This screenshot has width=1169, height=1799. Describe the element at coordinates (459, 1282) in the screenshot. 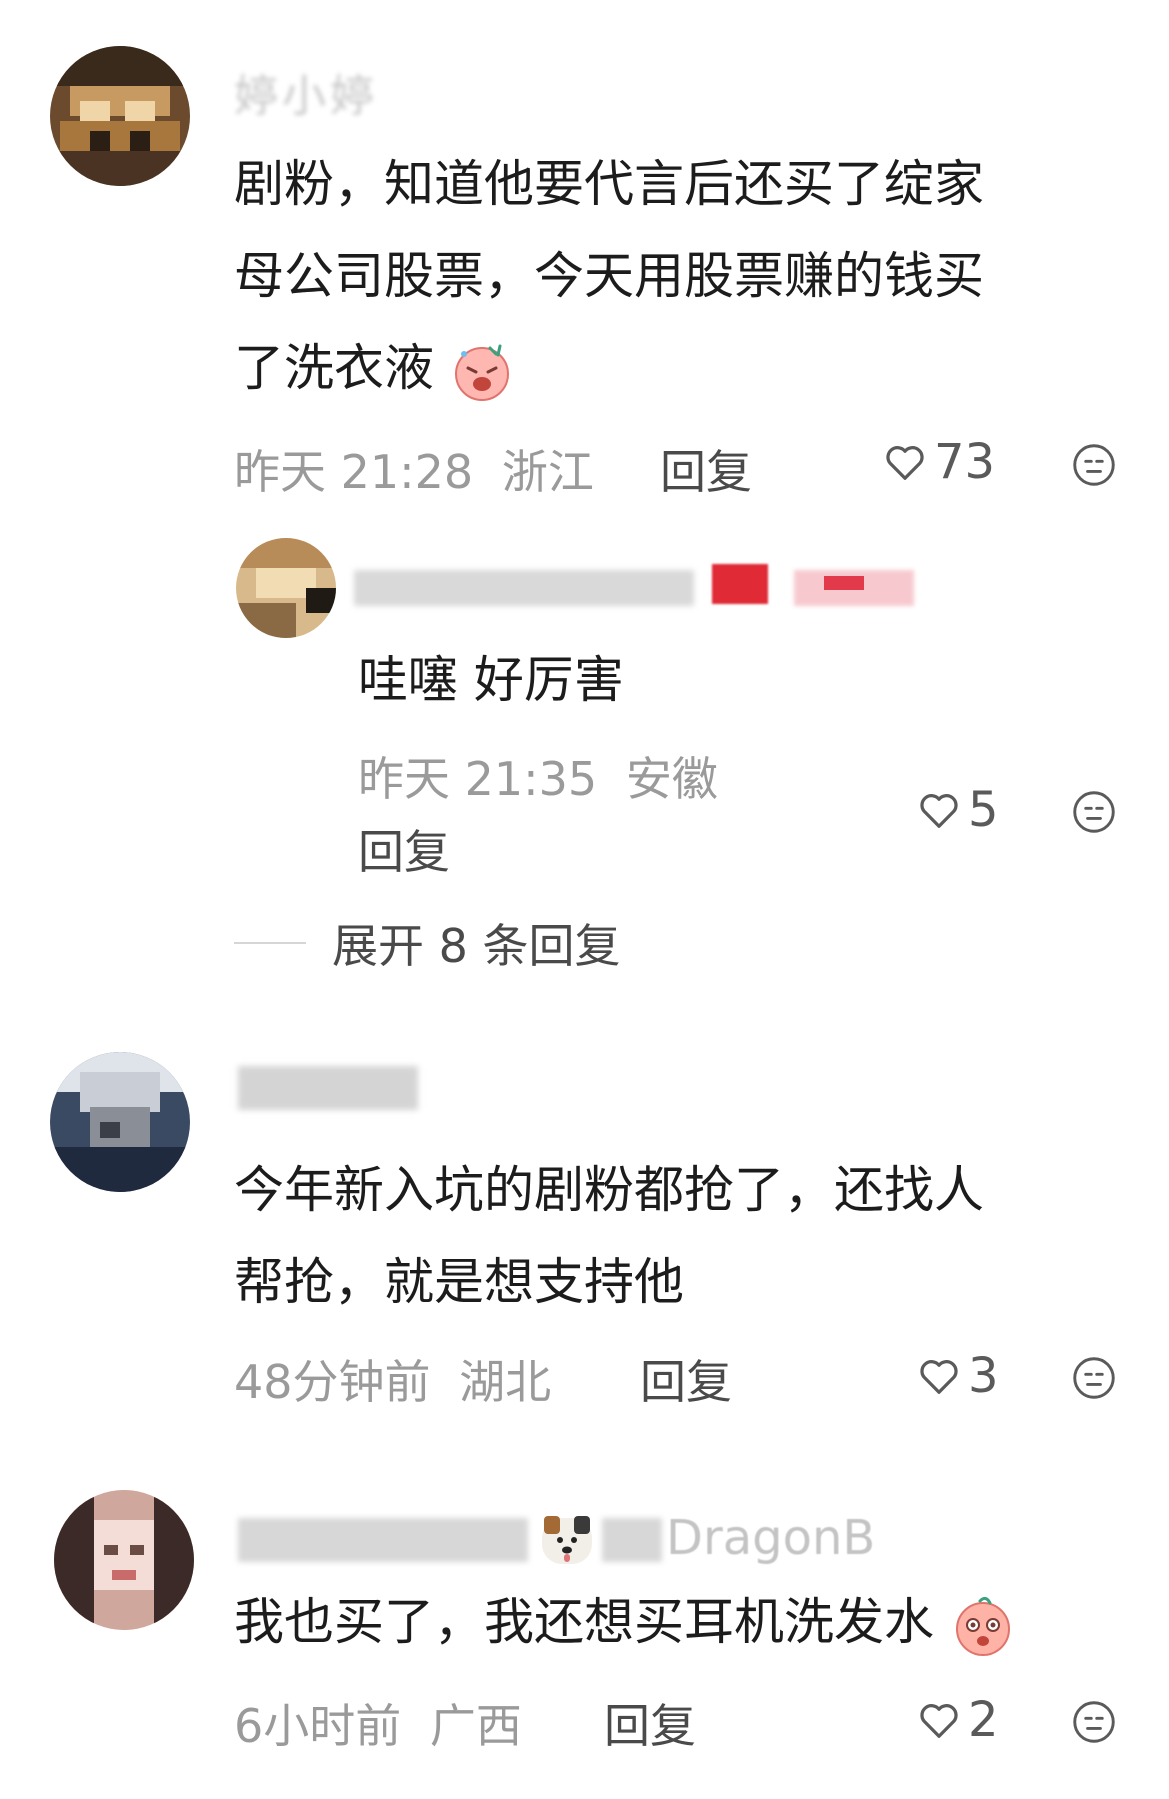

I see `comment-text-line: 帮抢，就是想支持他` at that location.